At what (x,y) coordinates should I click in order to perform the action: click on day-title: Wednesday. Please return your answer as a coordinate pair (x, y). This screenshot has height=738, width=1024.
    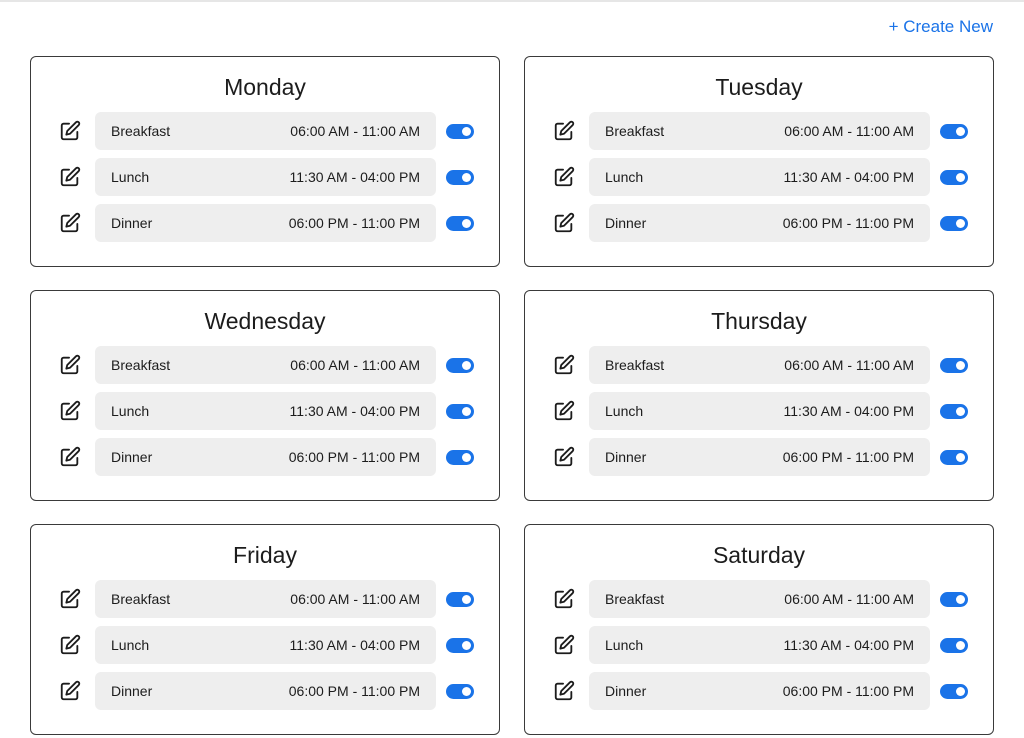
    Looking at the image, I should click on (265, 321).